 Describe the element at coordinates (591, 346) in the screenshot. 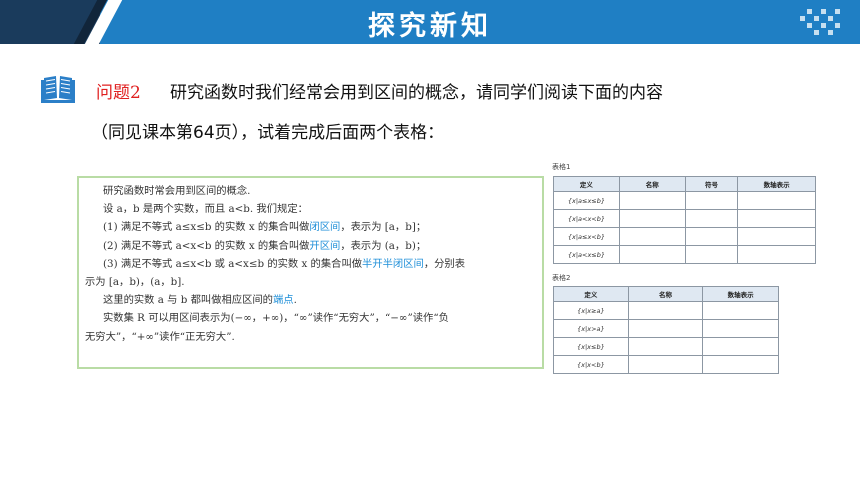

I see `table2-definition-cell: {x|x≤b}` at that location.